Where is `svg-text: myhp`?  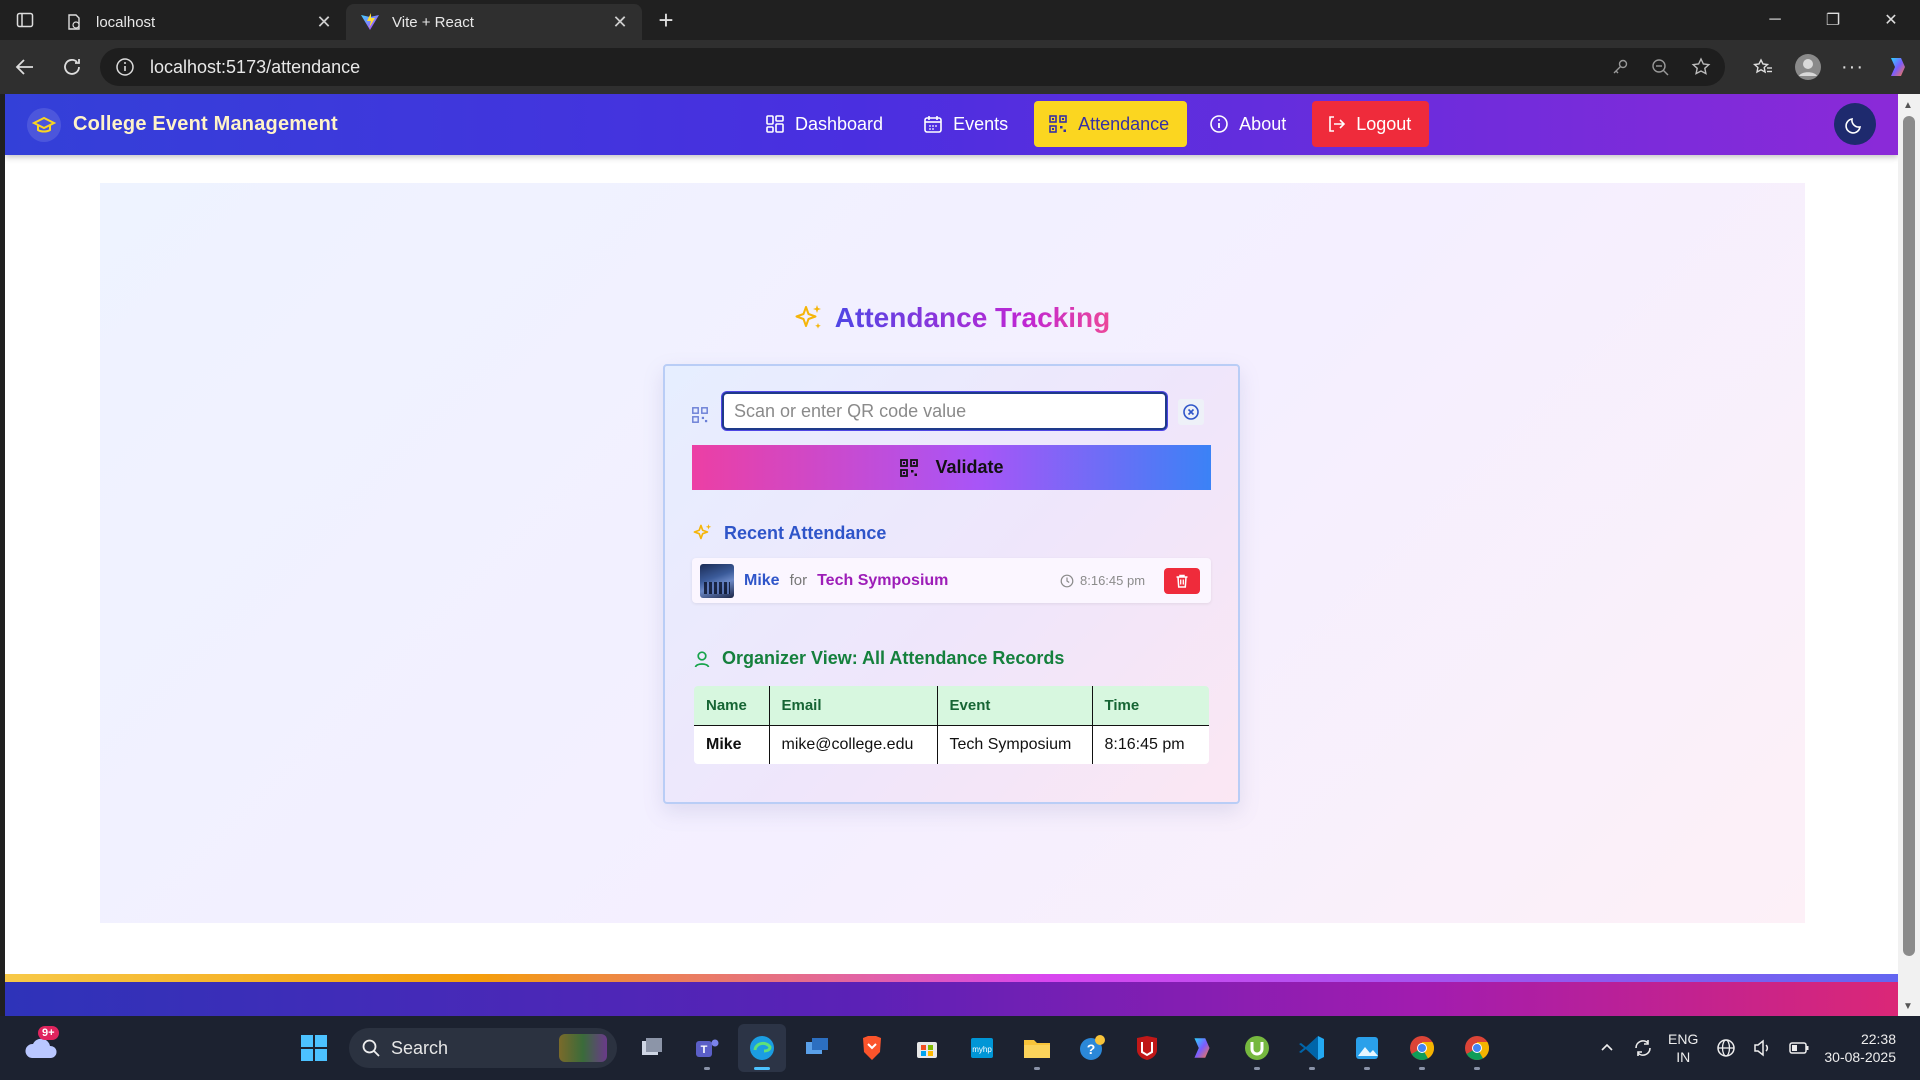
svg-text: myhp is located at coordinates (982, 1049).